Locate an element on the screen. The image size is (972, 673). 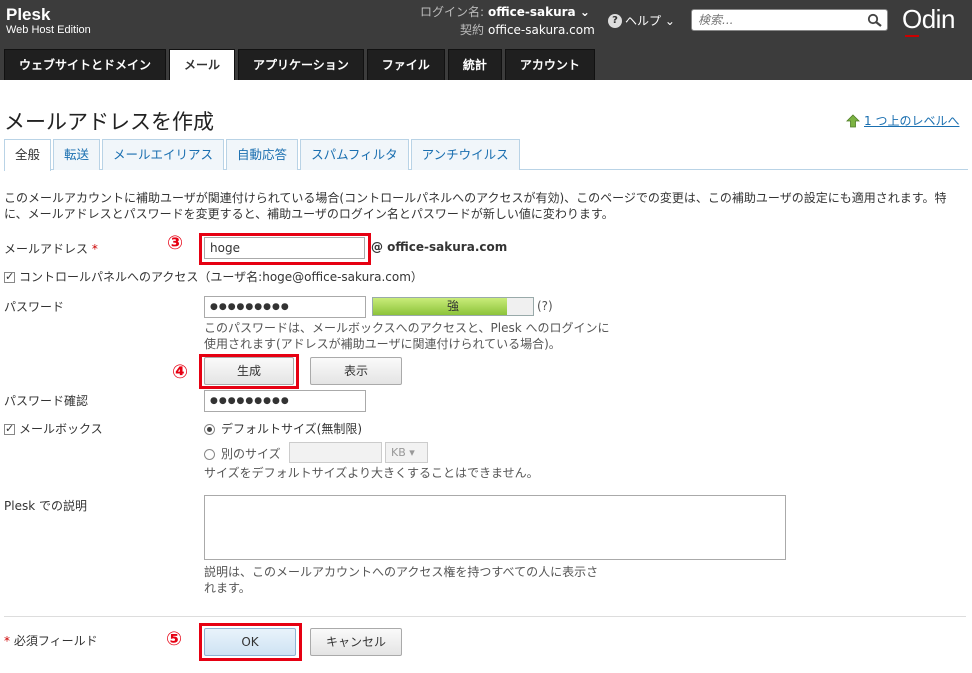
password-strength-help: (?) is located at coordinates (545, 306).